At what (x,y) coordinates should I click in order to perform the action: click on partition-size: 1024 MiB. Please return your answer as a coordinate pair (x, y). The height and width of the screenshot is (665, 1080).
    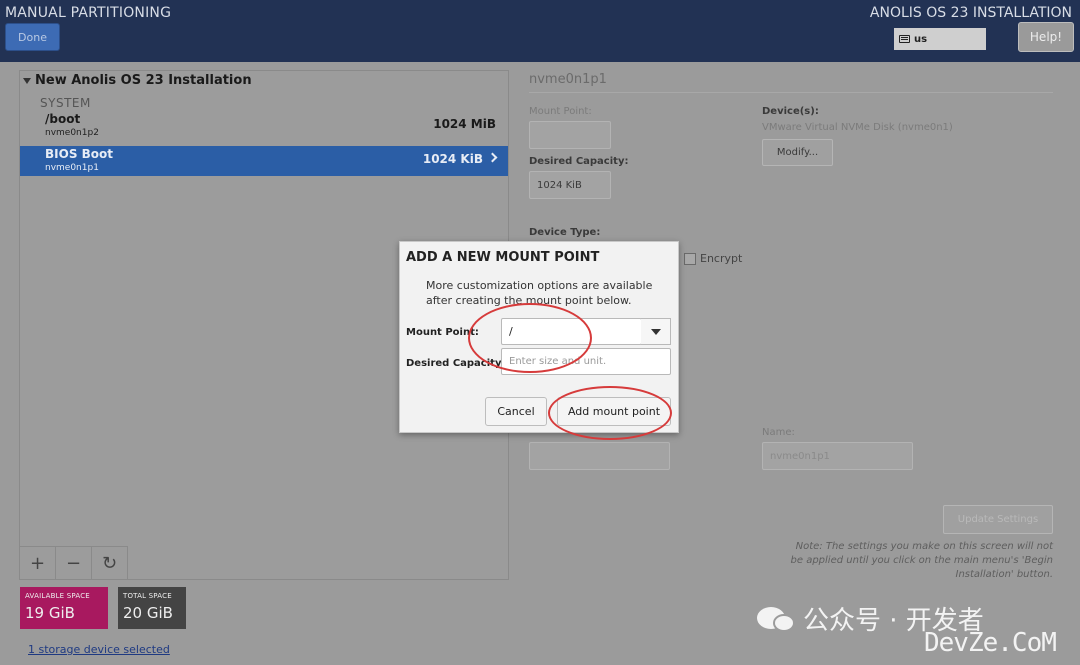
    Looking at the image, I should click on (464, 124).